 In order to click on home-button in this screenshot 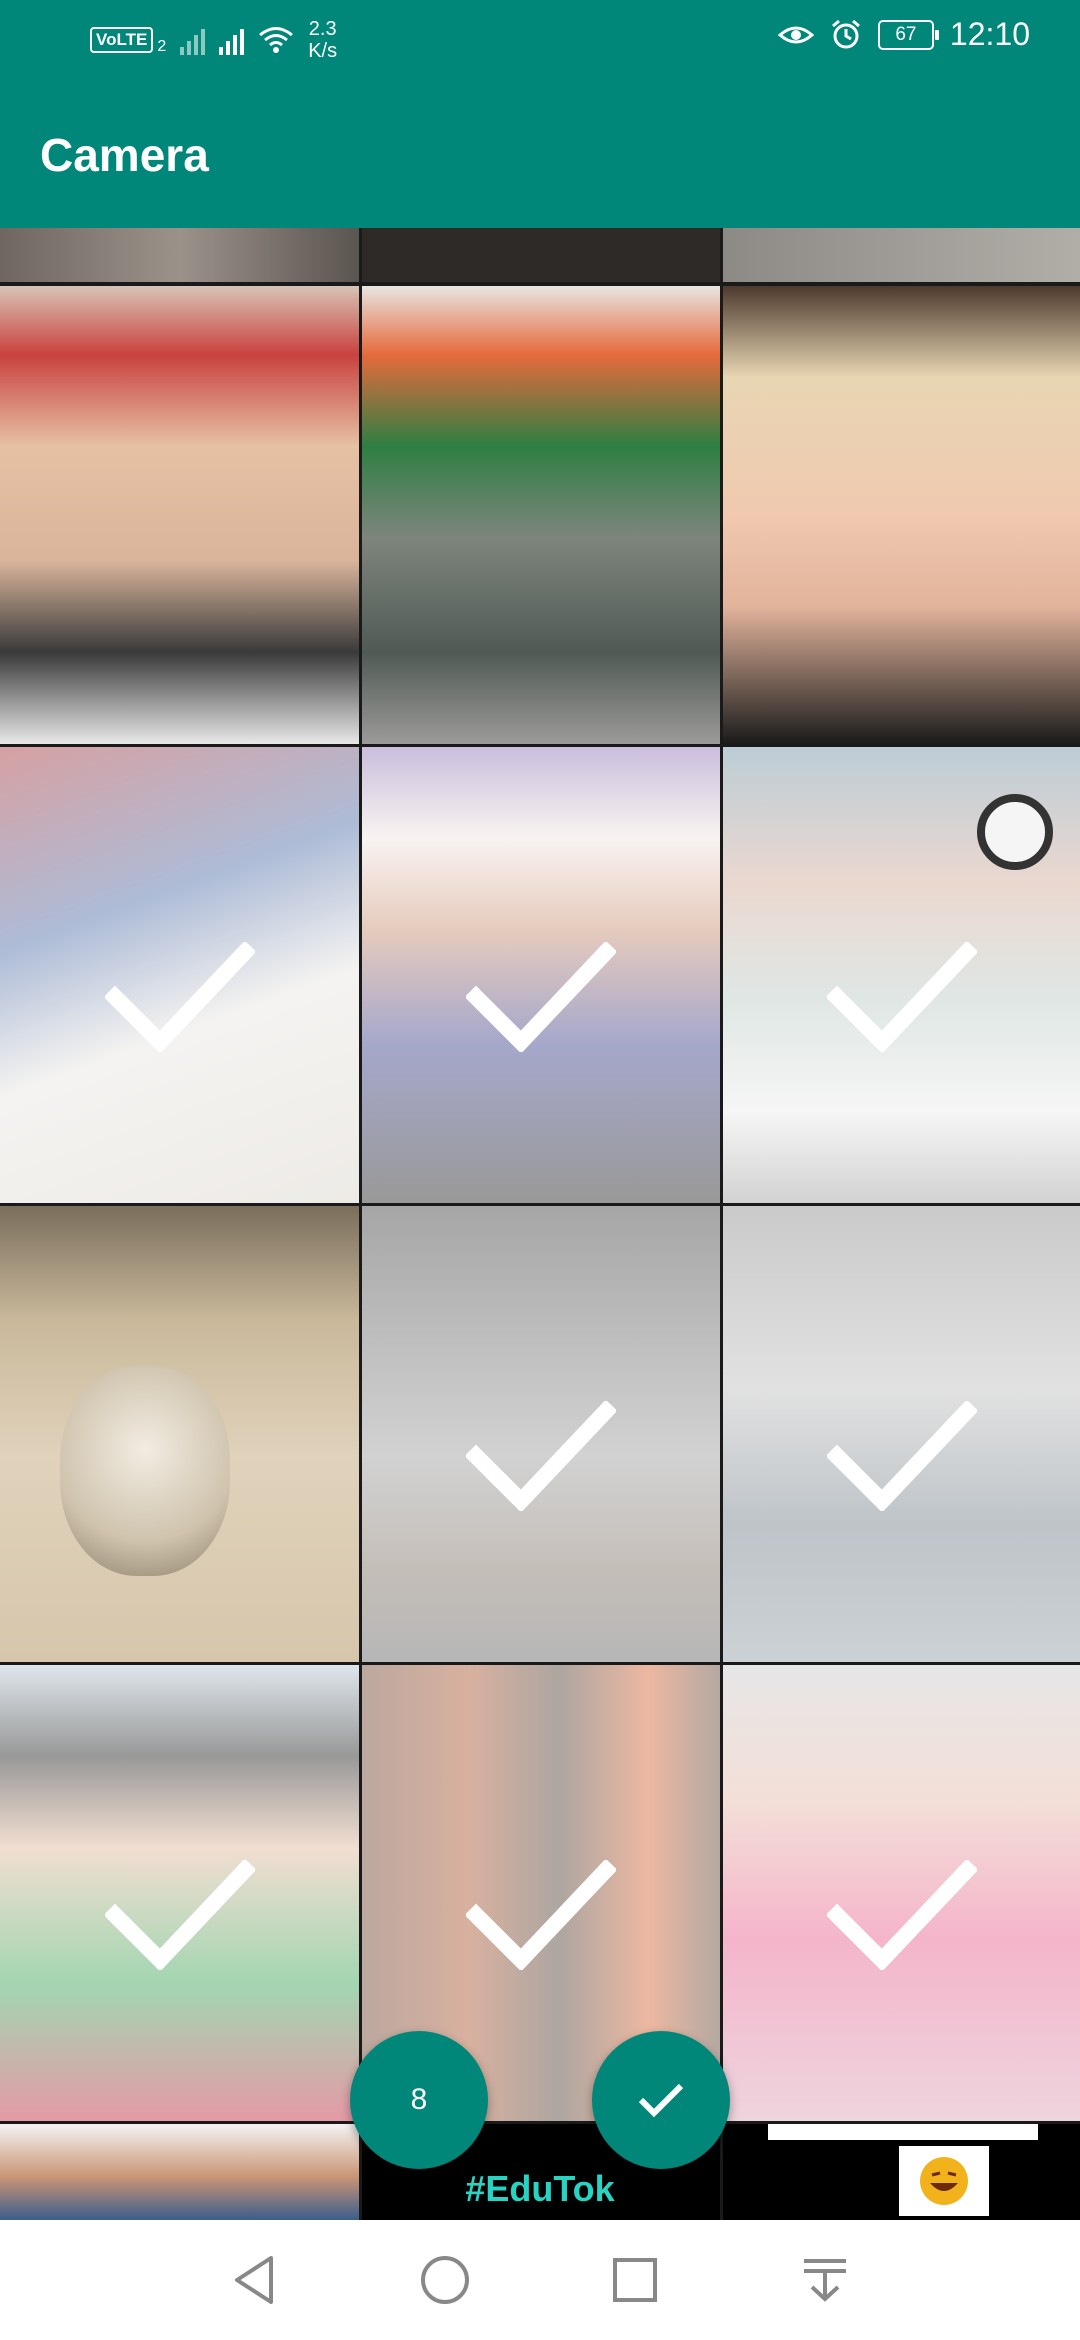, I will do `click(445, 2280)`.